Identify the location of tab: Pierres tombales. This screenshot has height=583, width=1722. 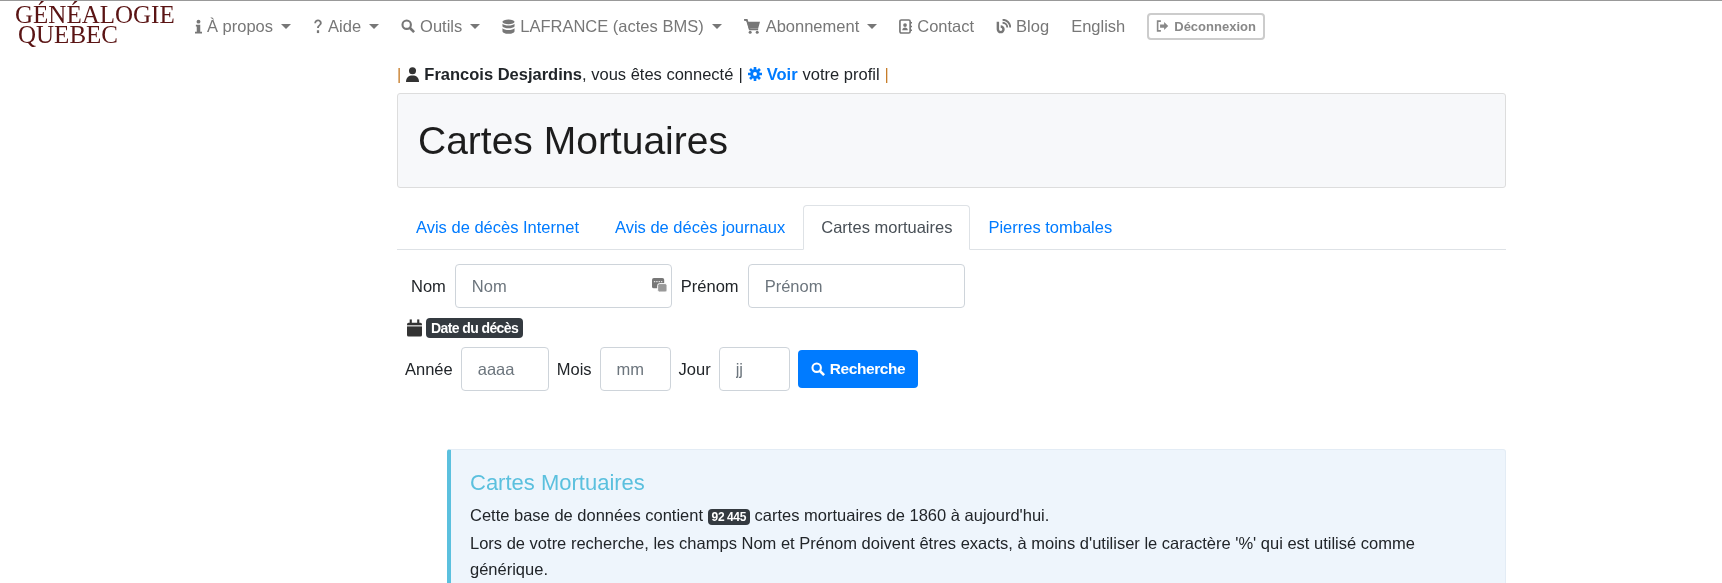
(1050, 227).